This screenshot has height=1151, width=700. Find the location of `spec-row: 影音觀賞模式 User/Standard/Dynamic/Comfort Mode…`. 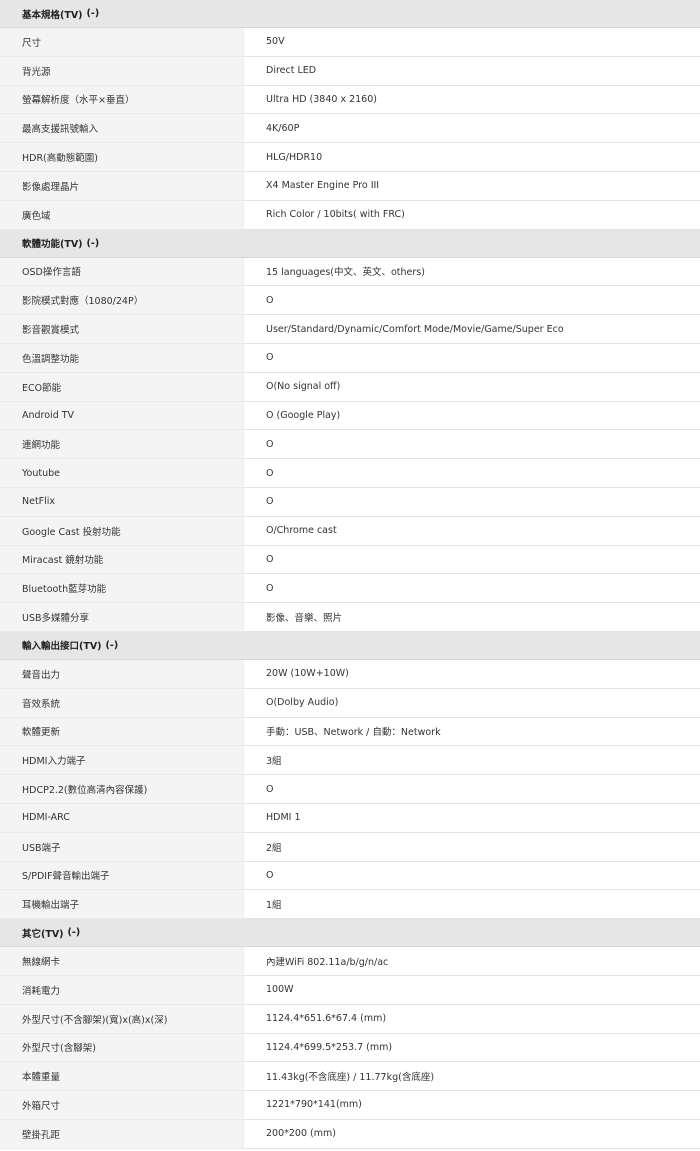

spec-row: 影音觀賞模式 User/Standard/Dynamic/Comfort Mode… is located at coordinates (350, 329).